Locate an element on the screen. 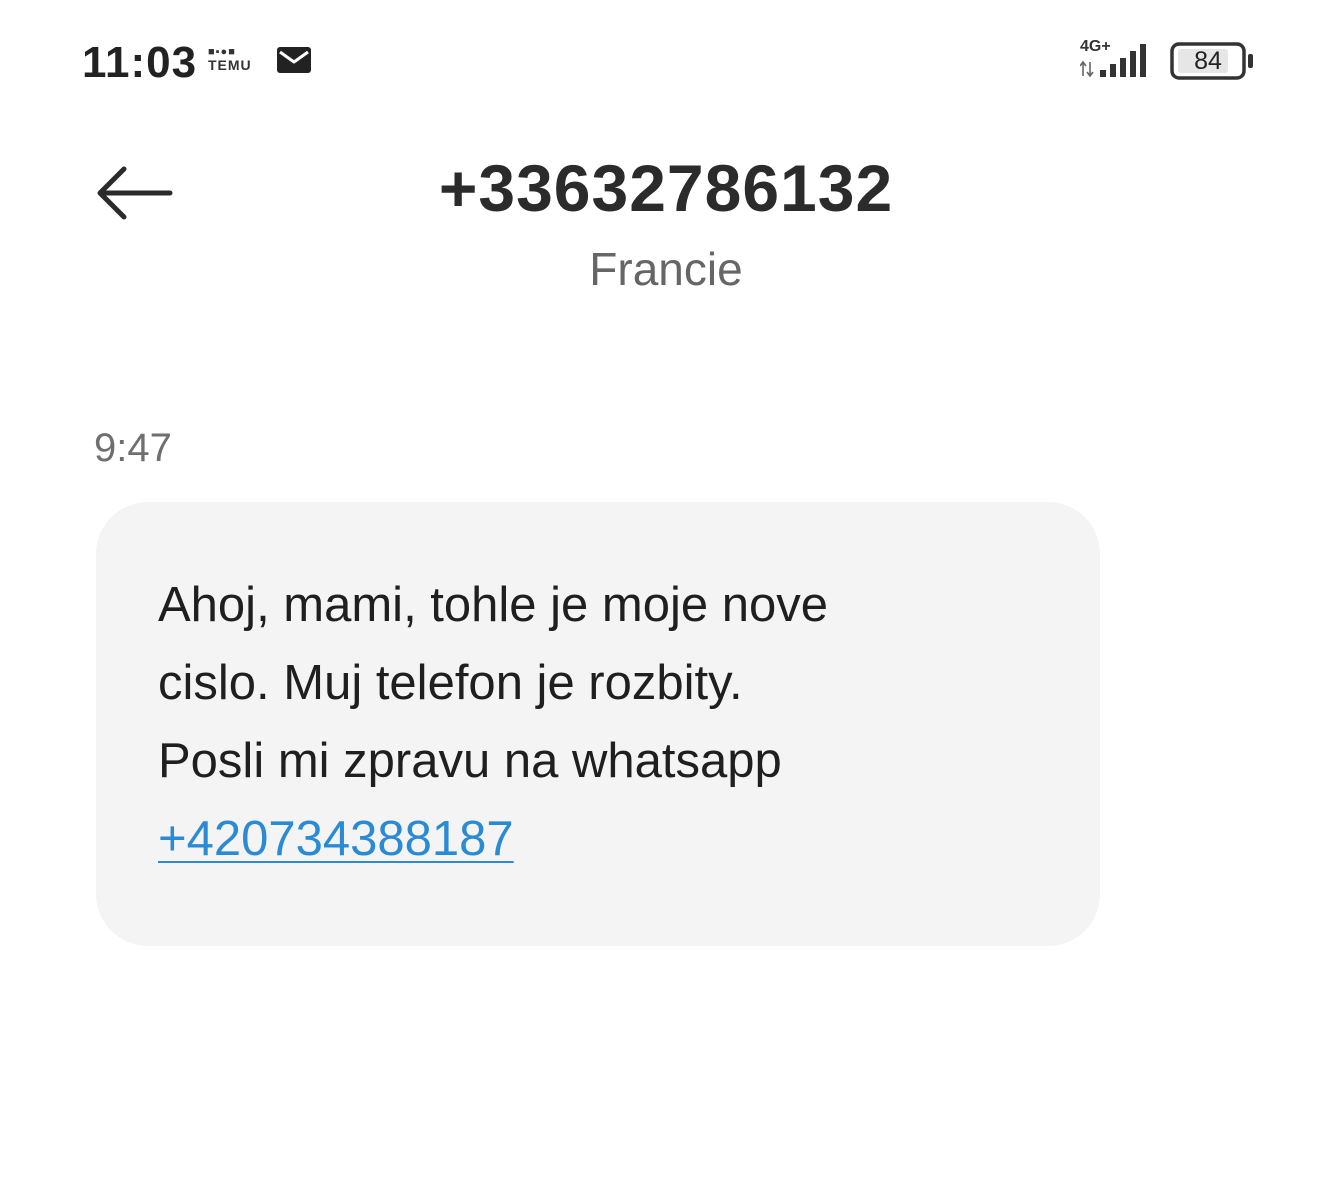  message-line: Posli mi zpravu na whatsapp is located at coordinates (470, 761).